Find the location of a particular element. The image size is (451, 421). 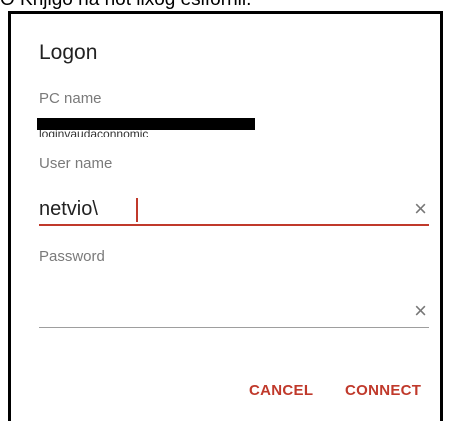

user-name-label: User name is located at coordinates (76, 163).